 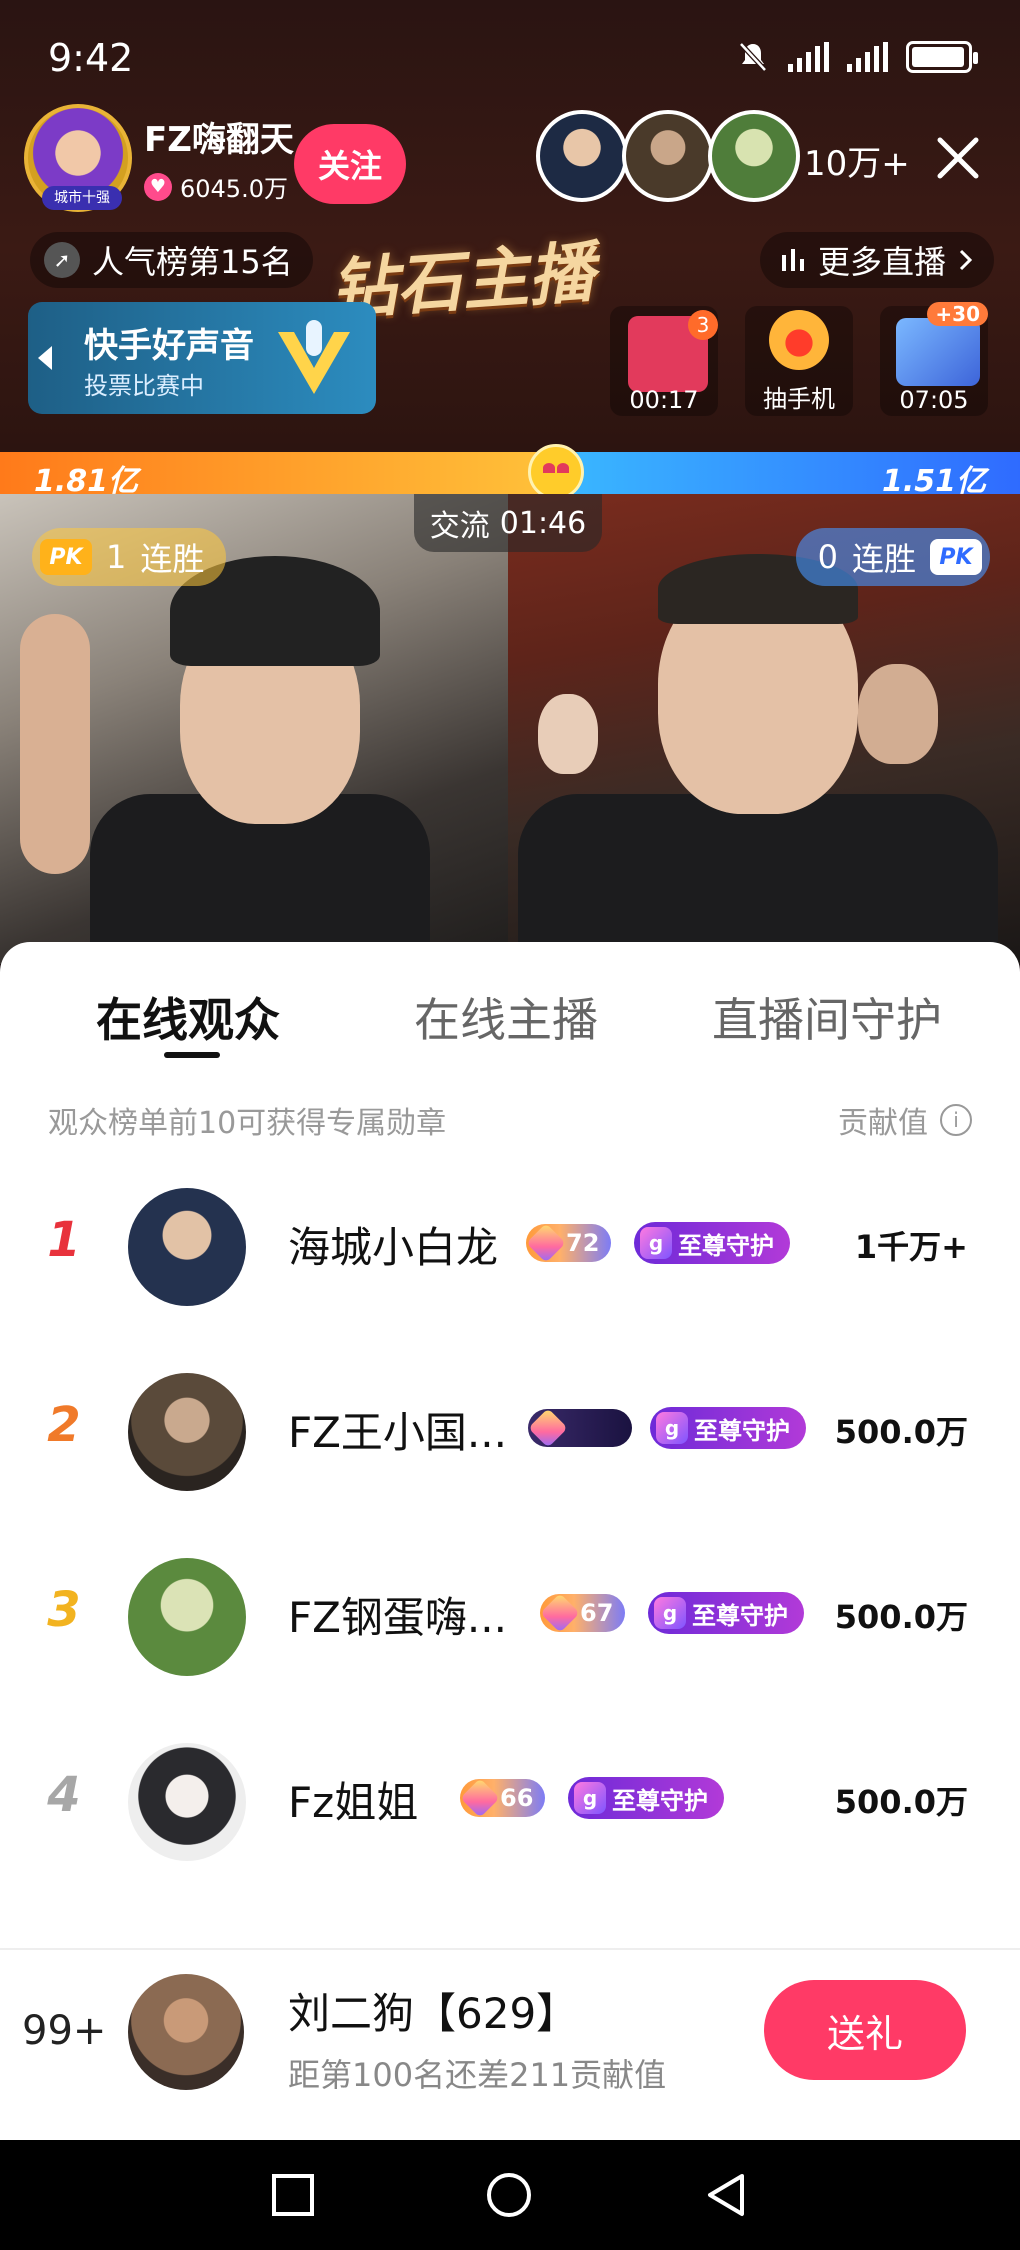 What do you see at coordinates (64, 1240) in the screenshot?
I see `rank-number: 1` at bounding box center [64, 1240].